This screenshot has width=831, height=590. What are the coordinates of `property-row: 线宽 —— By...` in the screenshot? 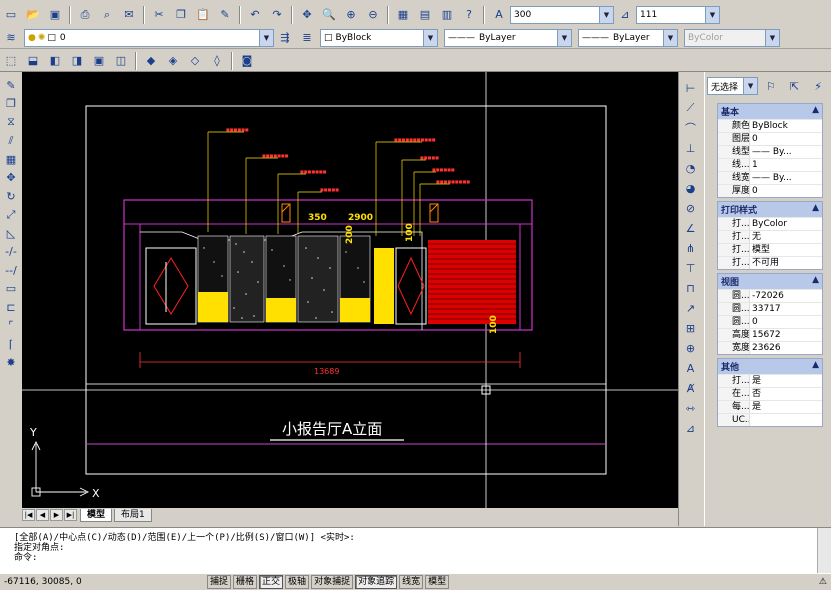 It's located at (770, 177).